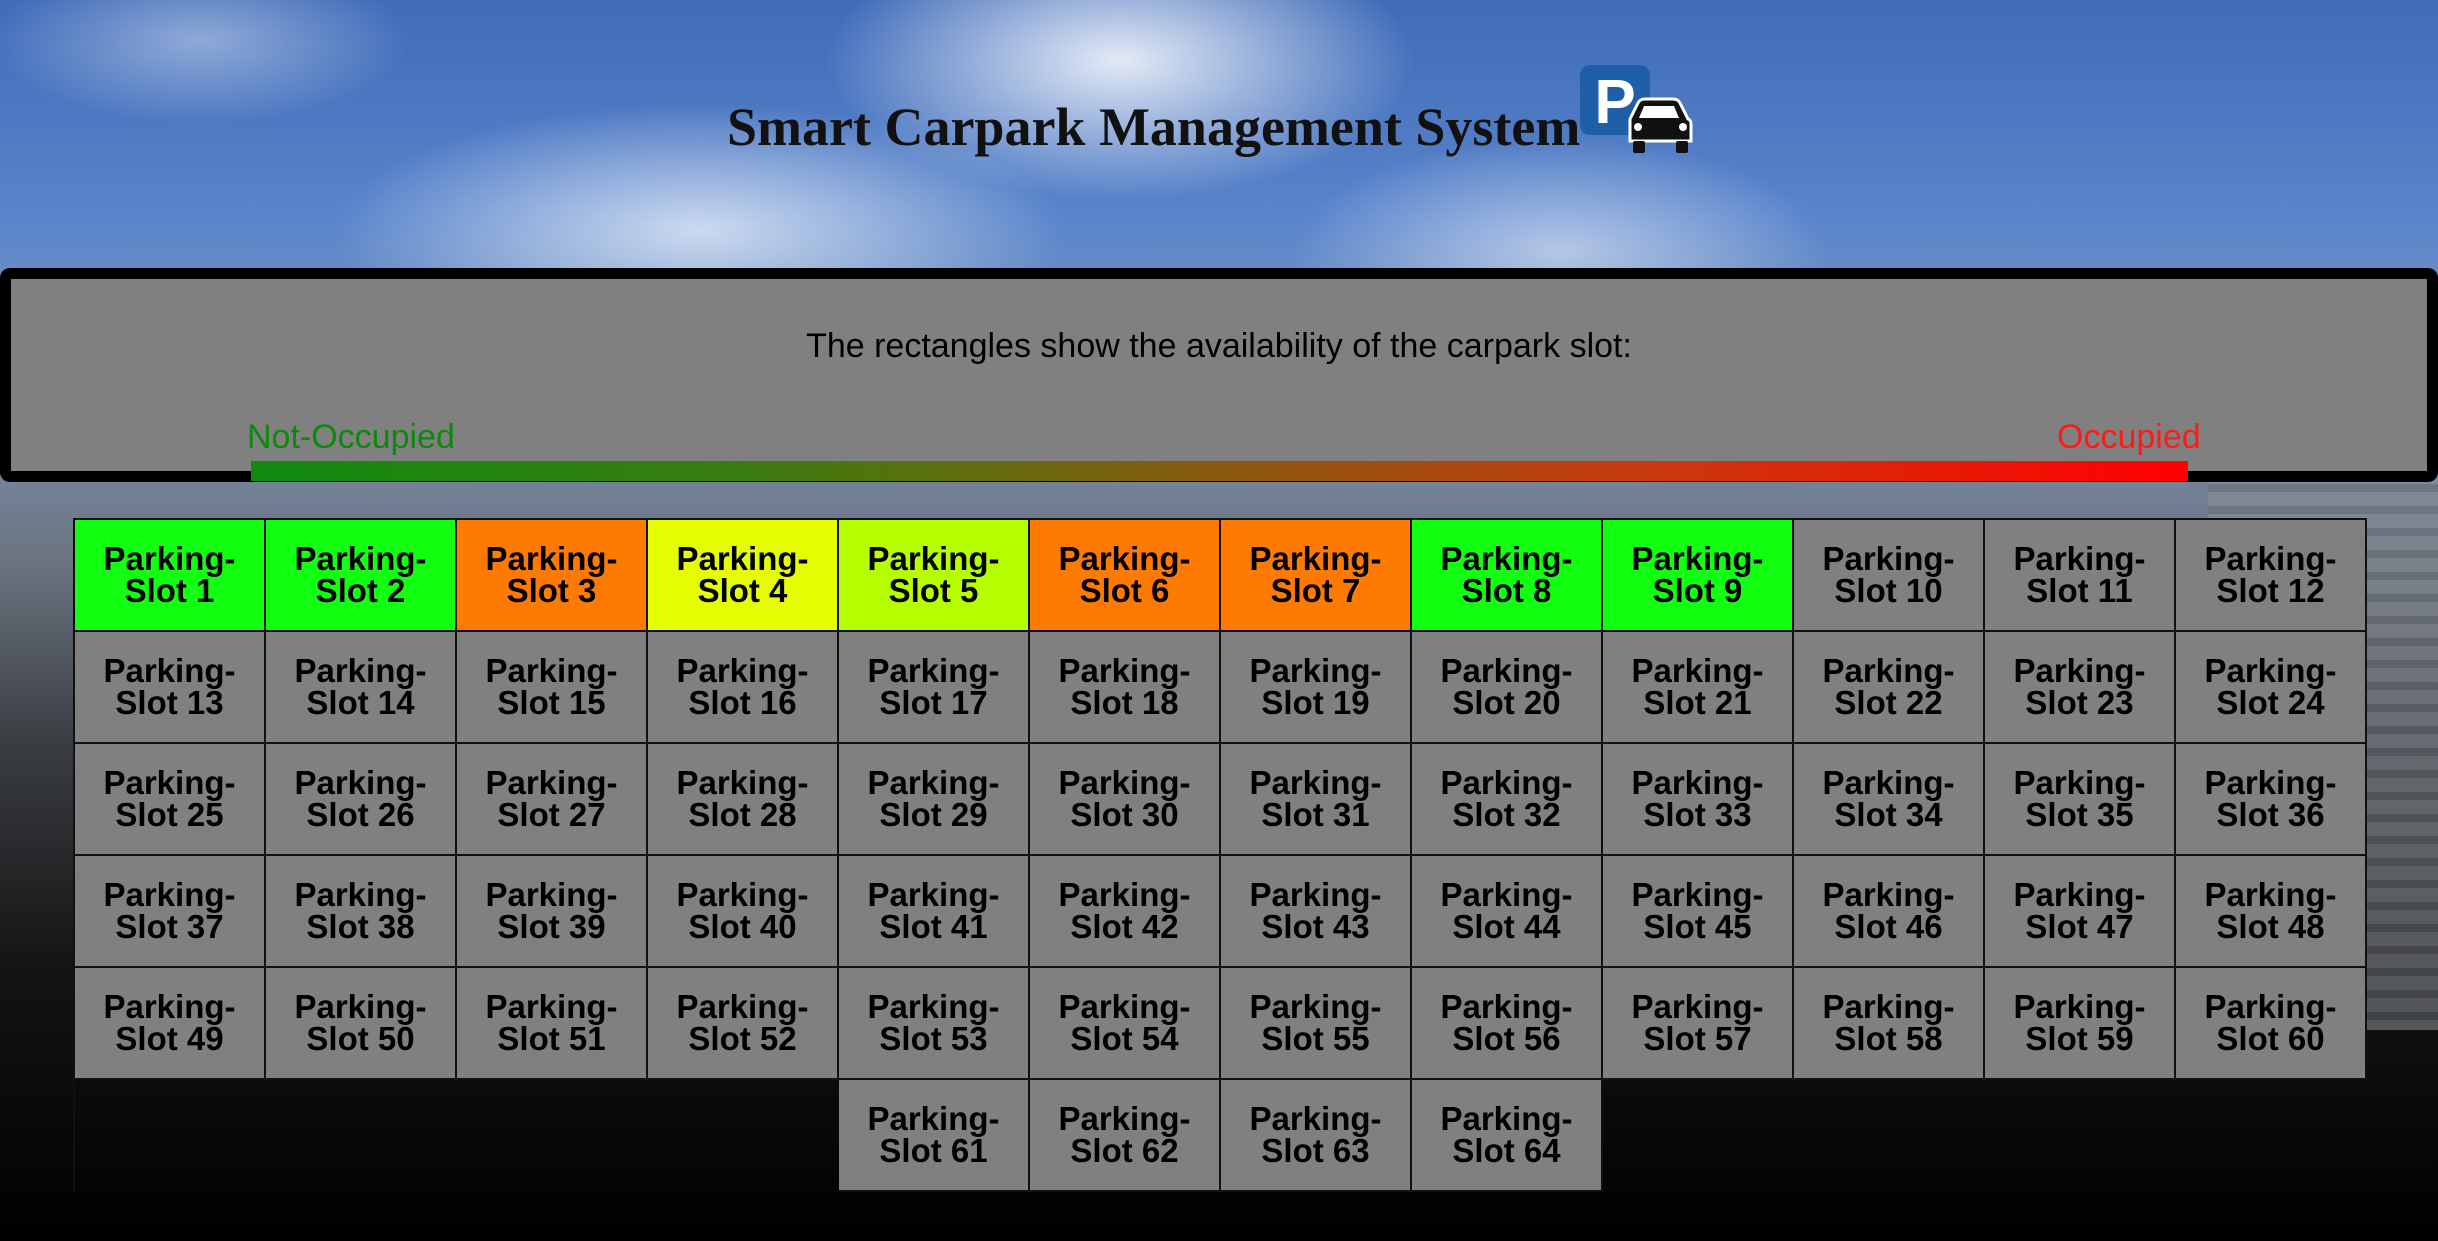 The image size is (2438, 1241). Describe the element at coordinates (743, 800) in the screenshot. I see `parking-slot-28: Parking-Slot 28` at that location.